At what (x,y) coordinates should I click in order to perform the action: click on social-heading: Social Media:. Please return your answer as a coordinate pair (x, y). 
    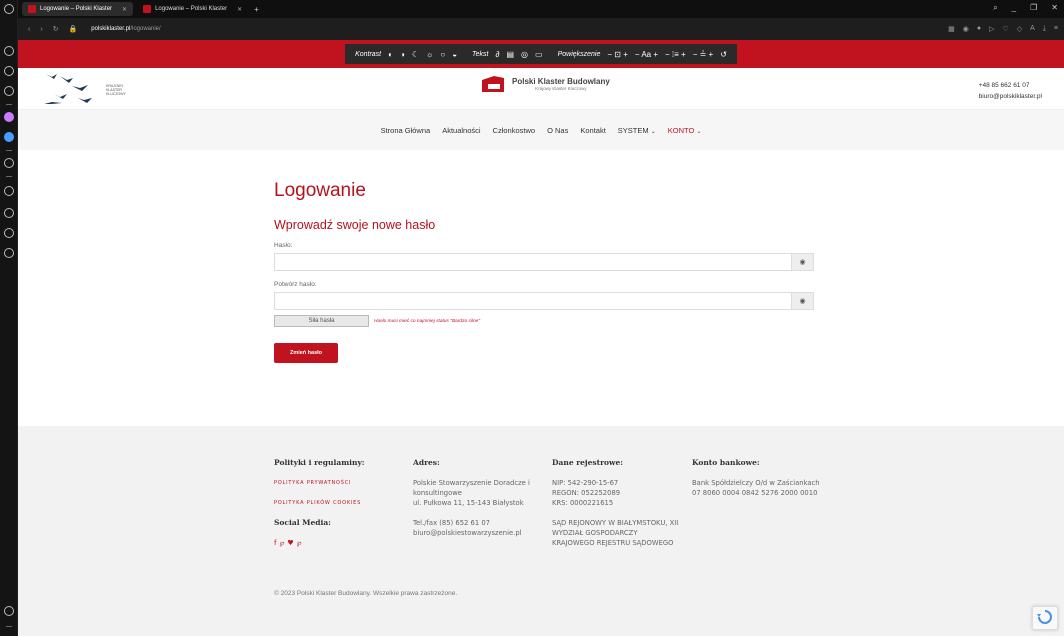
    Looking at the image, I should click on (302, 522).